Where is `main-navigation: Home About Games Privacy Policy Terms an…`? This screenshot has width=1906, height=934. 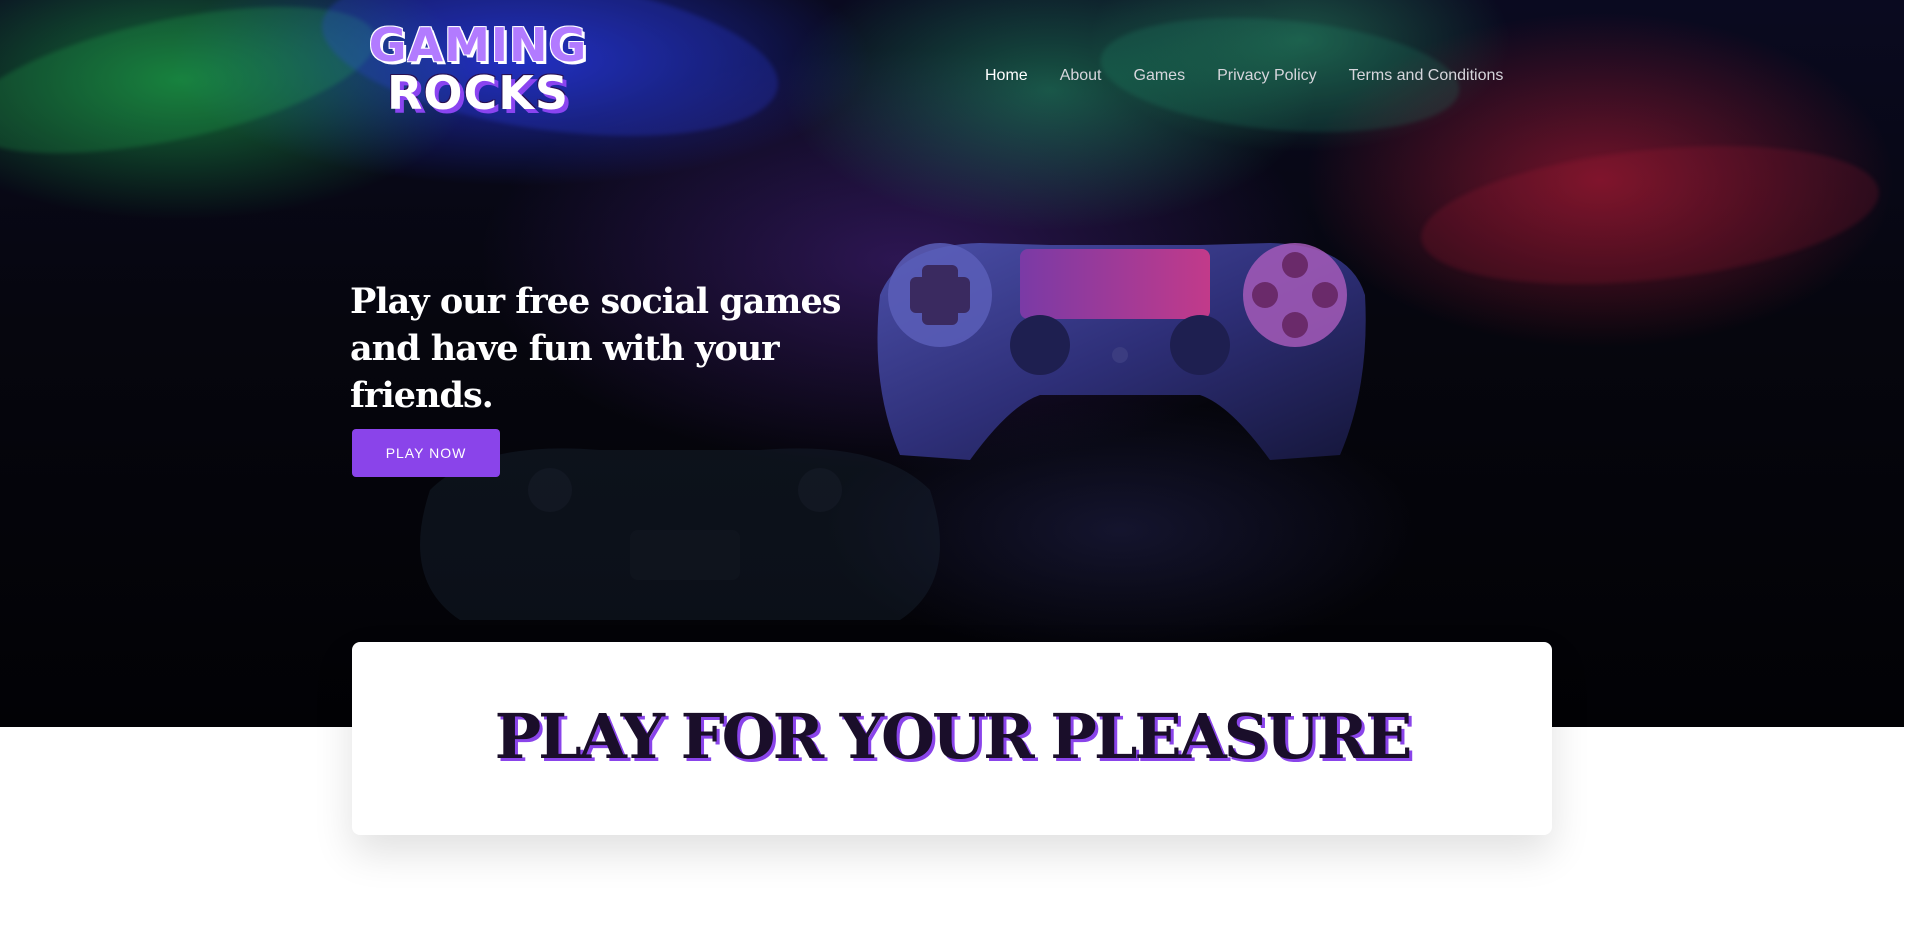 main-navigation: Home About Games Privacy Policy Terms an… is located at coordinates (1244, 78).